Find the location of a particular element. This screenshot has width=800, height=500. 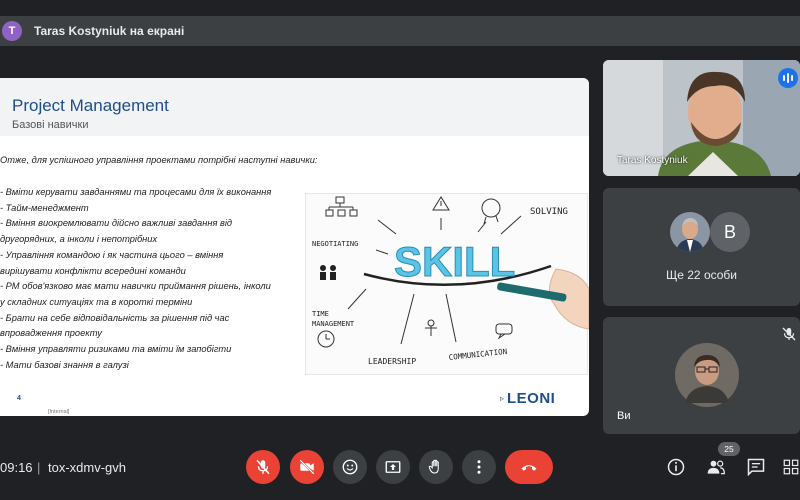

leave-call-button is located at coordinates (529, 467).